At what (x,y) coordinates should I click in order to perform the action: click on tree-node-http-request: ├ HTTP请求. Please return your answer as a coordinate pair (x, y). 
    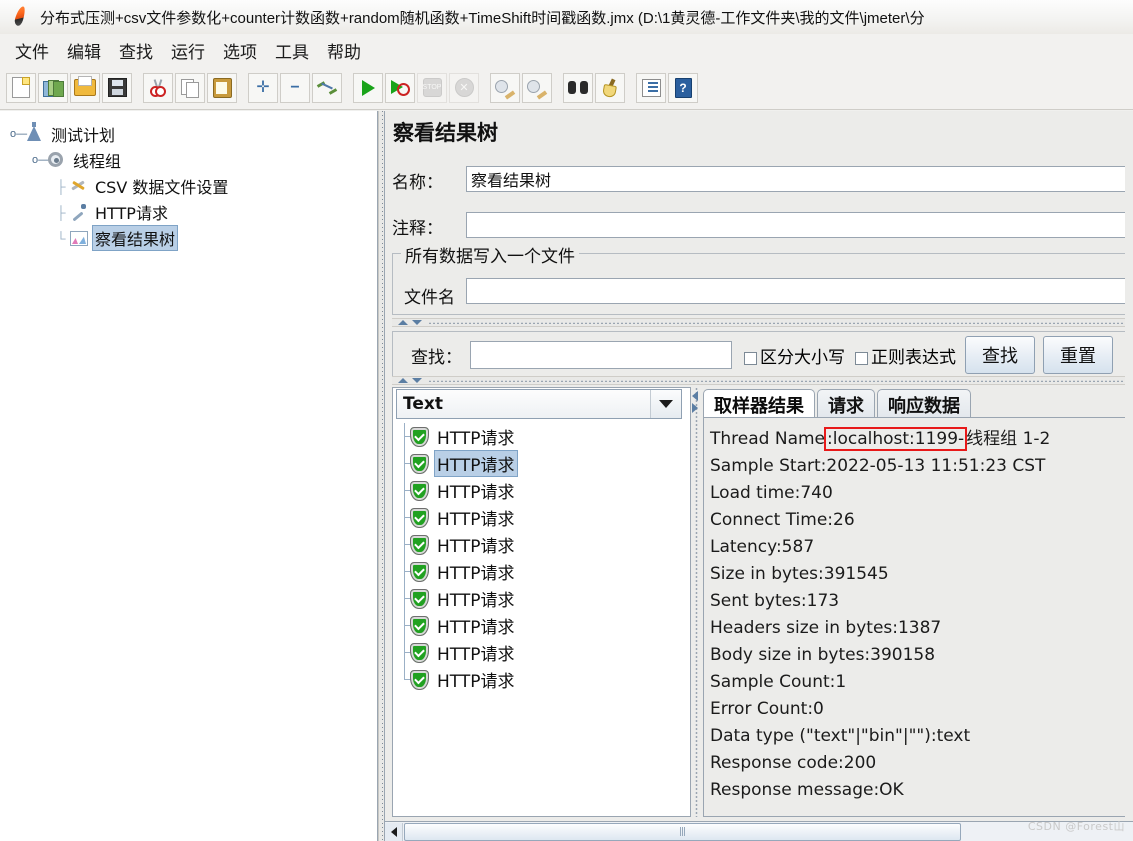
    Looking at the image, I should click on (191, 212).